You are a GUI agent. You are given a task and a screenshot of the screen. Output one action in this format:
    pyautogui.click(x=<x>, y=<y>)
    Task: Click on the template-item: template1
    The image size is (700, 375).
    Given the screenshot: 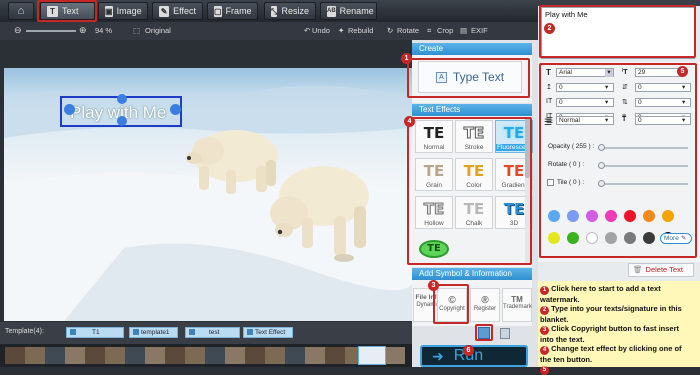 What is the action you would take?
    pyautogui.click(x=153, y=332)
    